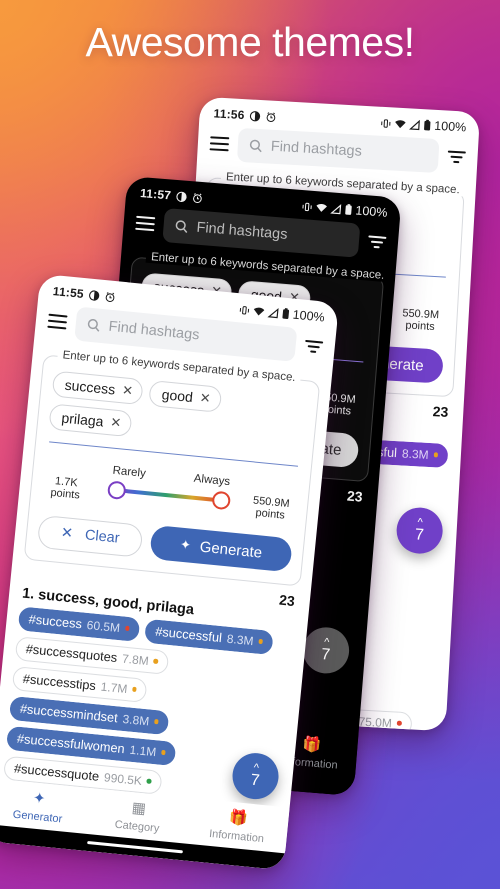  What do you see at coordinates (129, 472) in the screenshot?
I see `slider-label-low: Rarely` at bounding box center [129, 472].